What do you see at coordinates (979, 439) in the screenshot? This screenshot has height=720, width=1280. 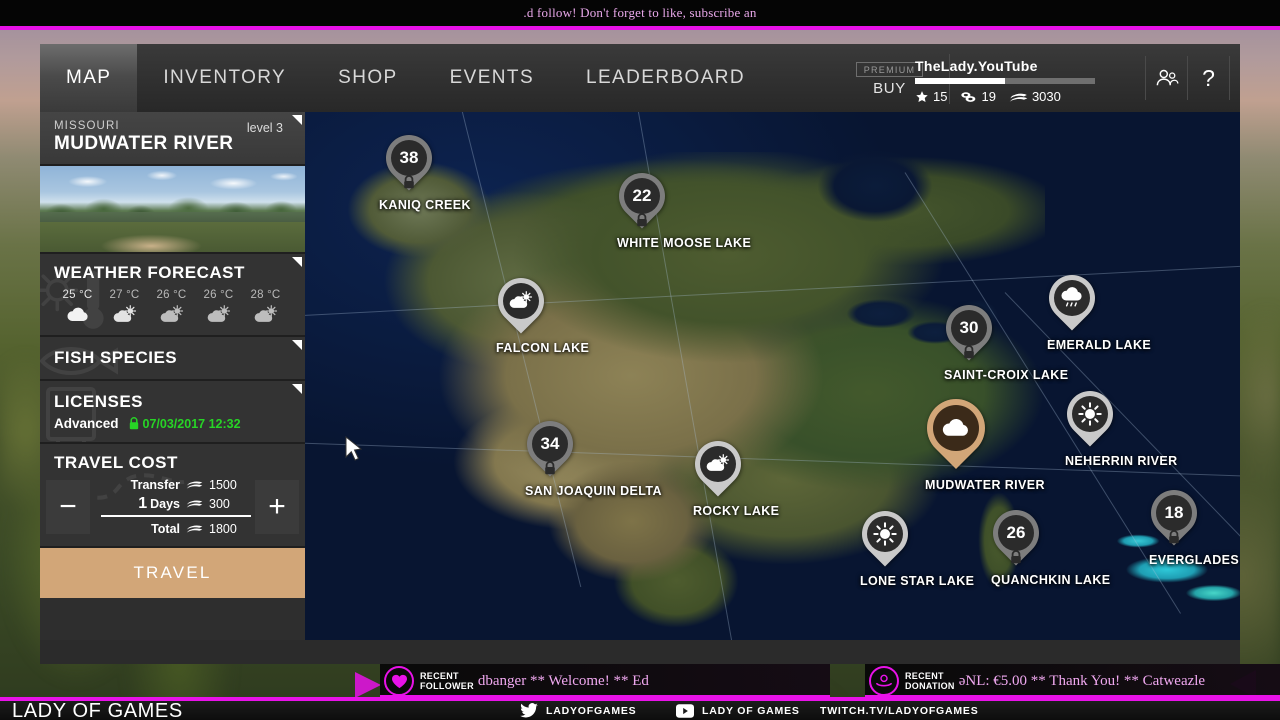 I see `map-pin-mudwater-river: MUDWATER RIVER` at bounding box center [979, 439].